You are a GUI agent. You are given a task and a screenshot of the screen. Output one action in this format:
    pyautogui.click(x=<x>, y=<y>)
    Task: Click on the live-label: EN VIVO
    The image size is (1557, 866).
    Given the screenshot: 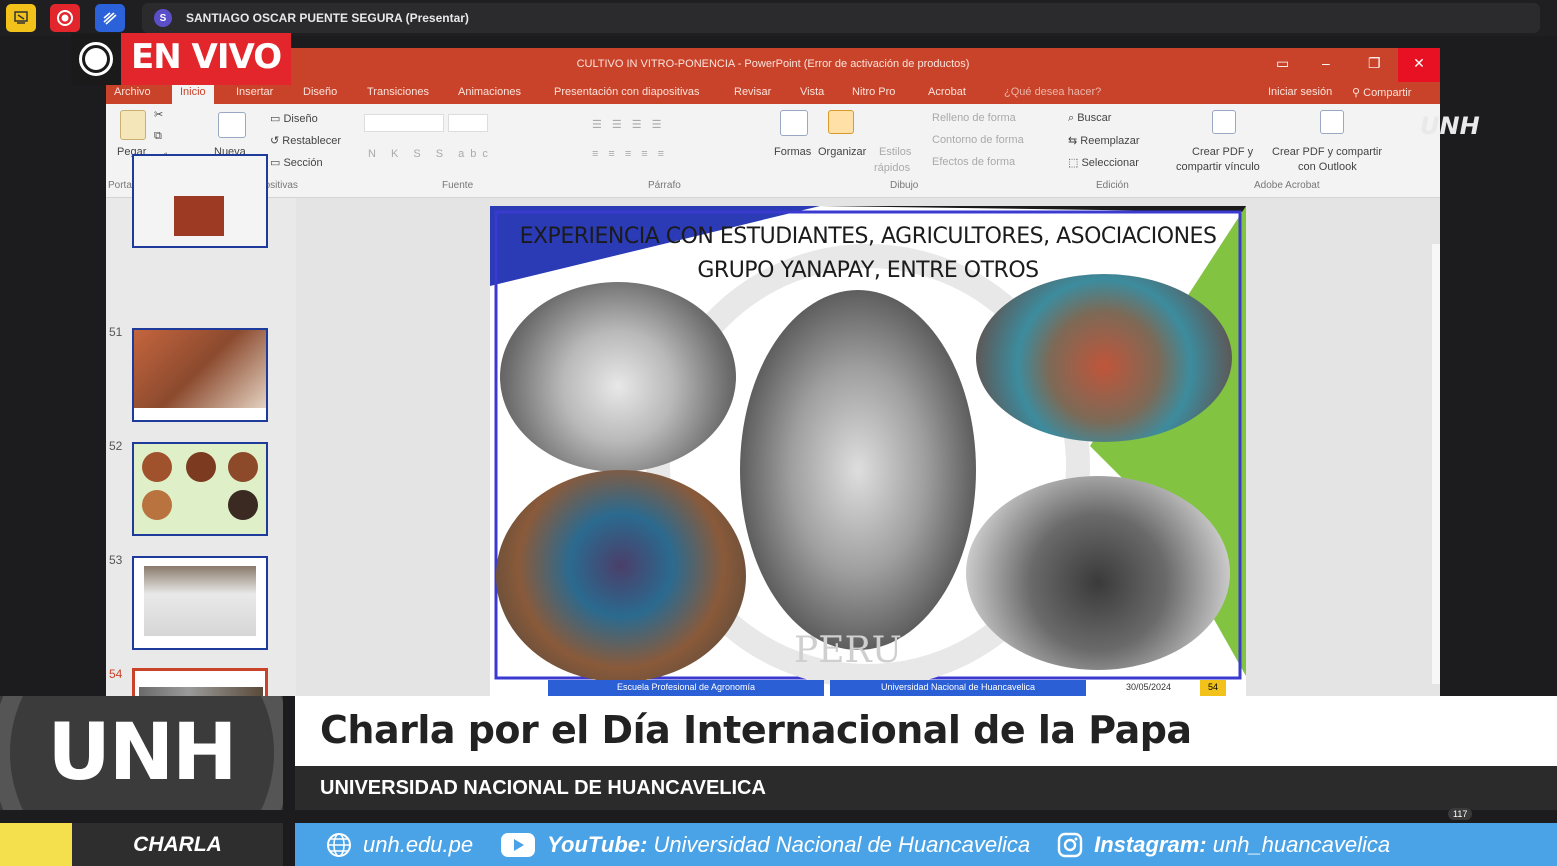 What is the action you would take?
    pyautogui.click(x=206, y=59)
    